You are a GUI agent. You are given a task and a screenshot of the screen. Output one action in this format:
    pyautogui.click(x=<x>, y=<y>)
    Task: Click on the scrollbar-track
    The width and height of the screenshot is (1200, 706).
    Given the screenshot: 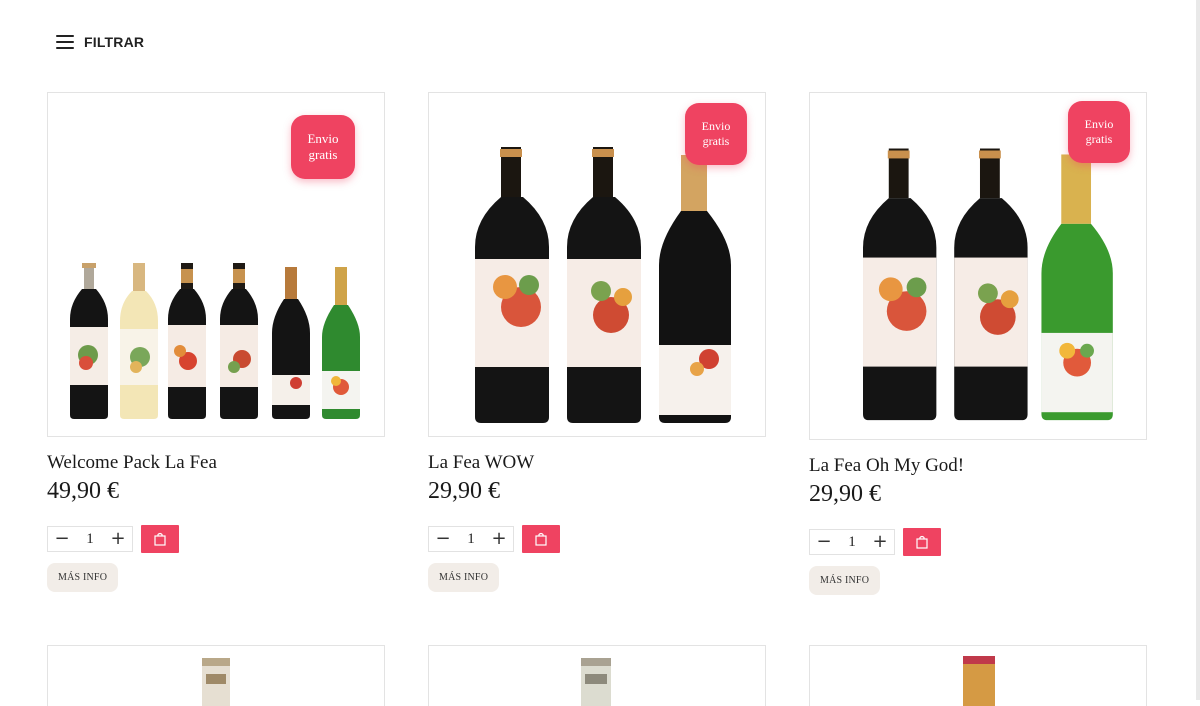 What is the action you would take?
    pyautogui.click(x=1198, y=350)
    